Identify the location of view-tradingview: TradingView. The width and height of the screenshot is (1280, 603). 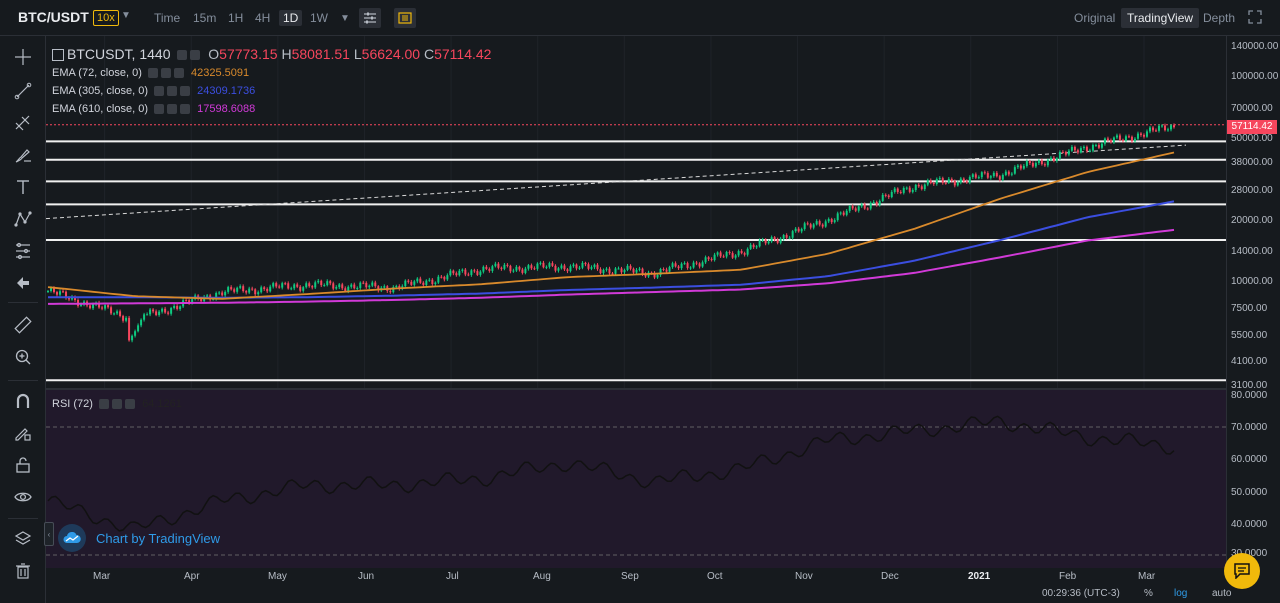
(1160, 18).